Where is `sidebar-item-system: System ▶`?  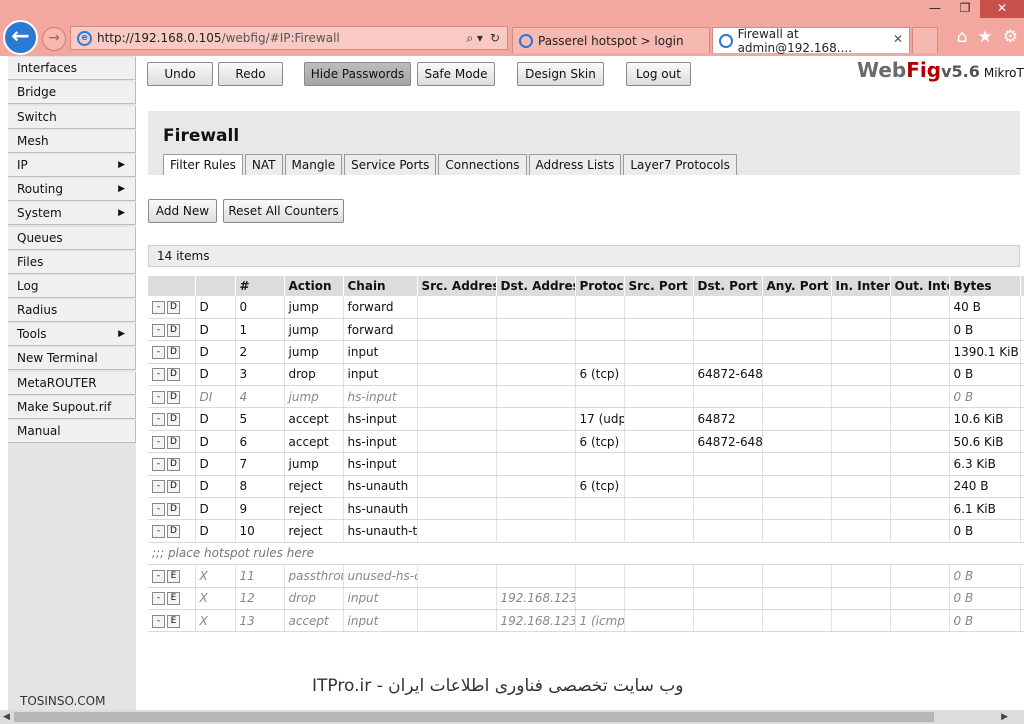
sidebar-item-system: System ▶ is located at coordinates (72, 214).